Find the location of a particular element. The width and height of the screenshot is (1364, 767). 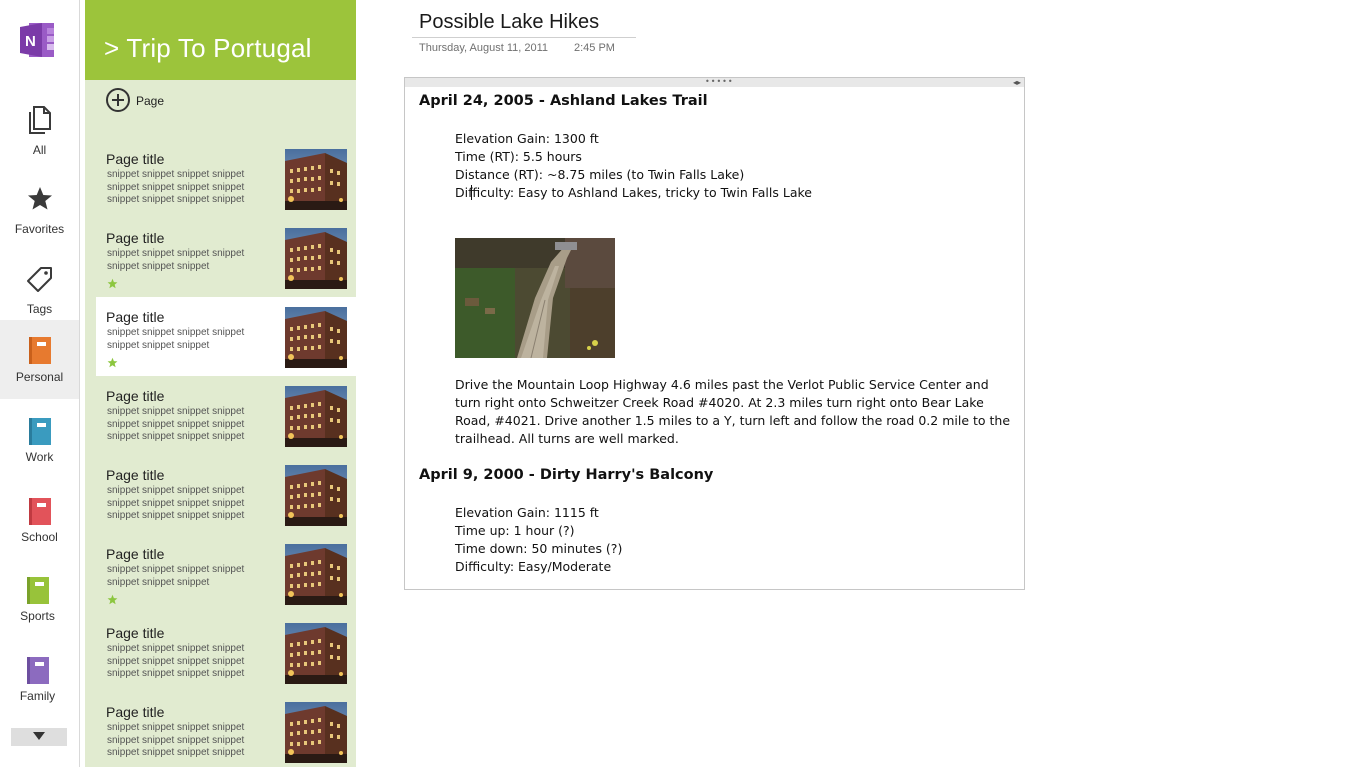

hike-heading: April 9, 2000 - Dirty Harry's Balcony is located at coordinates (566, 475).